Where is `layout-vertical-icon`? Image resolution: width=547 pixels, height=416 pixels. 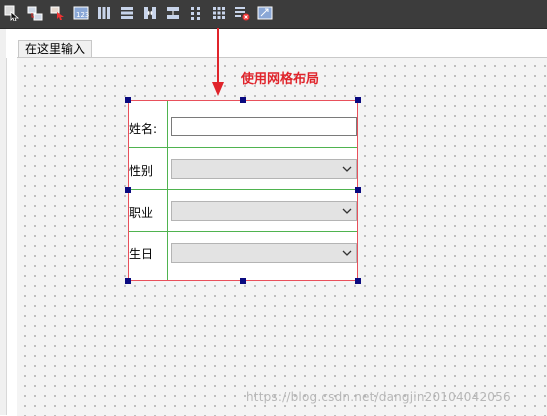
layout-vertical-icon is located at coordinates (127, 13).